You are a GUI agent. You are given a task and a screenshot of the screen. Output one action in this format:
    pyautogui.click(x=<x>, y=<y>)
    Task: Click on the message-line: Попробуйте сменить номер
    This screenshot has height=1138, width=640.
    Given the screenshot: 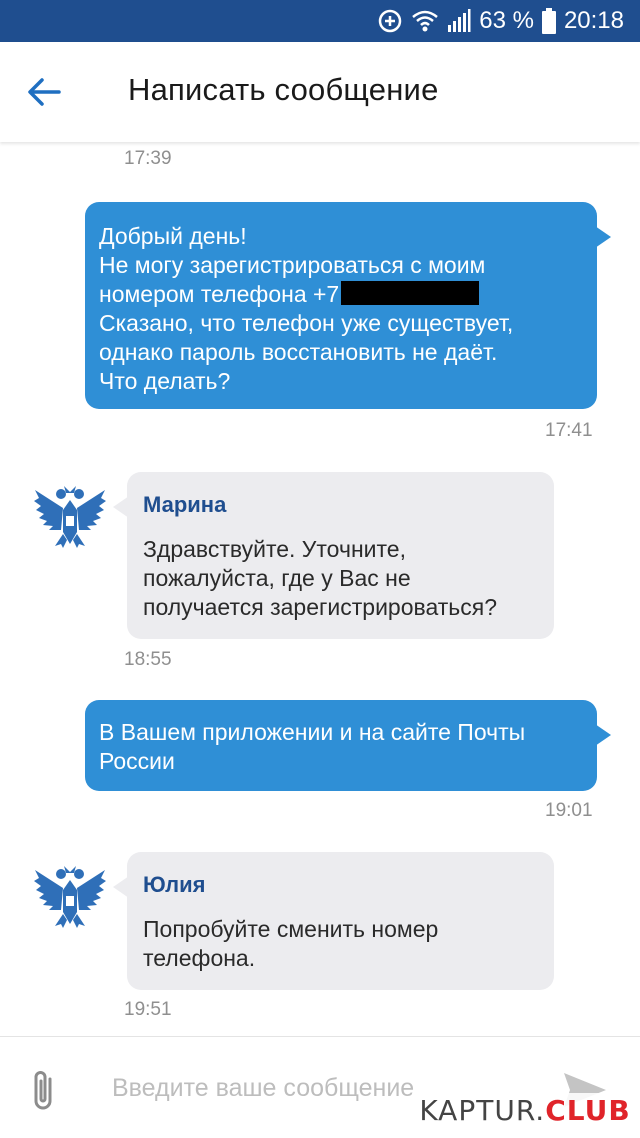 What is the action you would take?
    pyautogui.click(x=291, y=929)
    